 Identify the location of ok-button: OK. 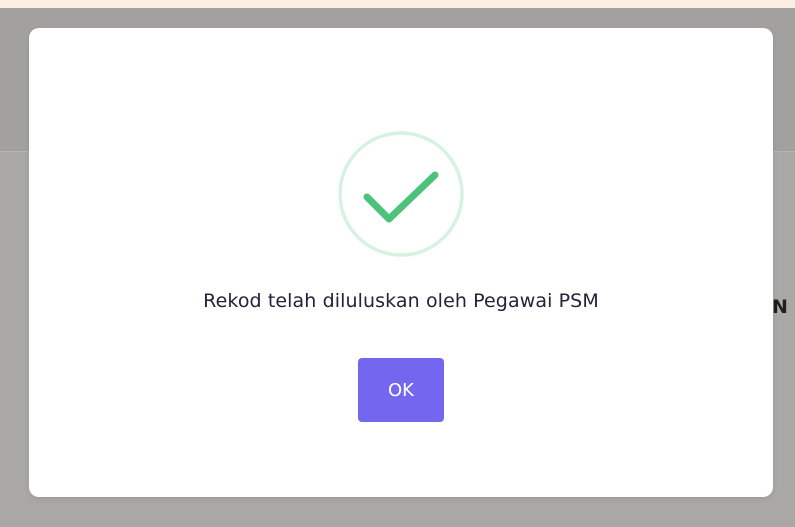
(401, 390).